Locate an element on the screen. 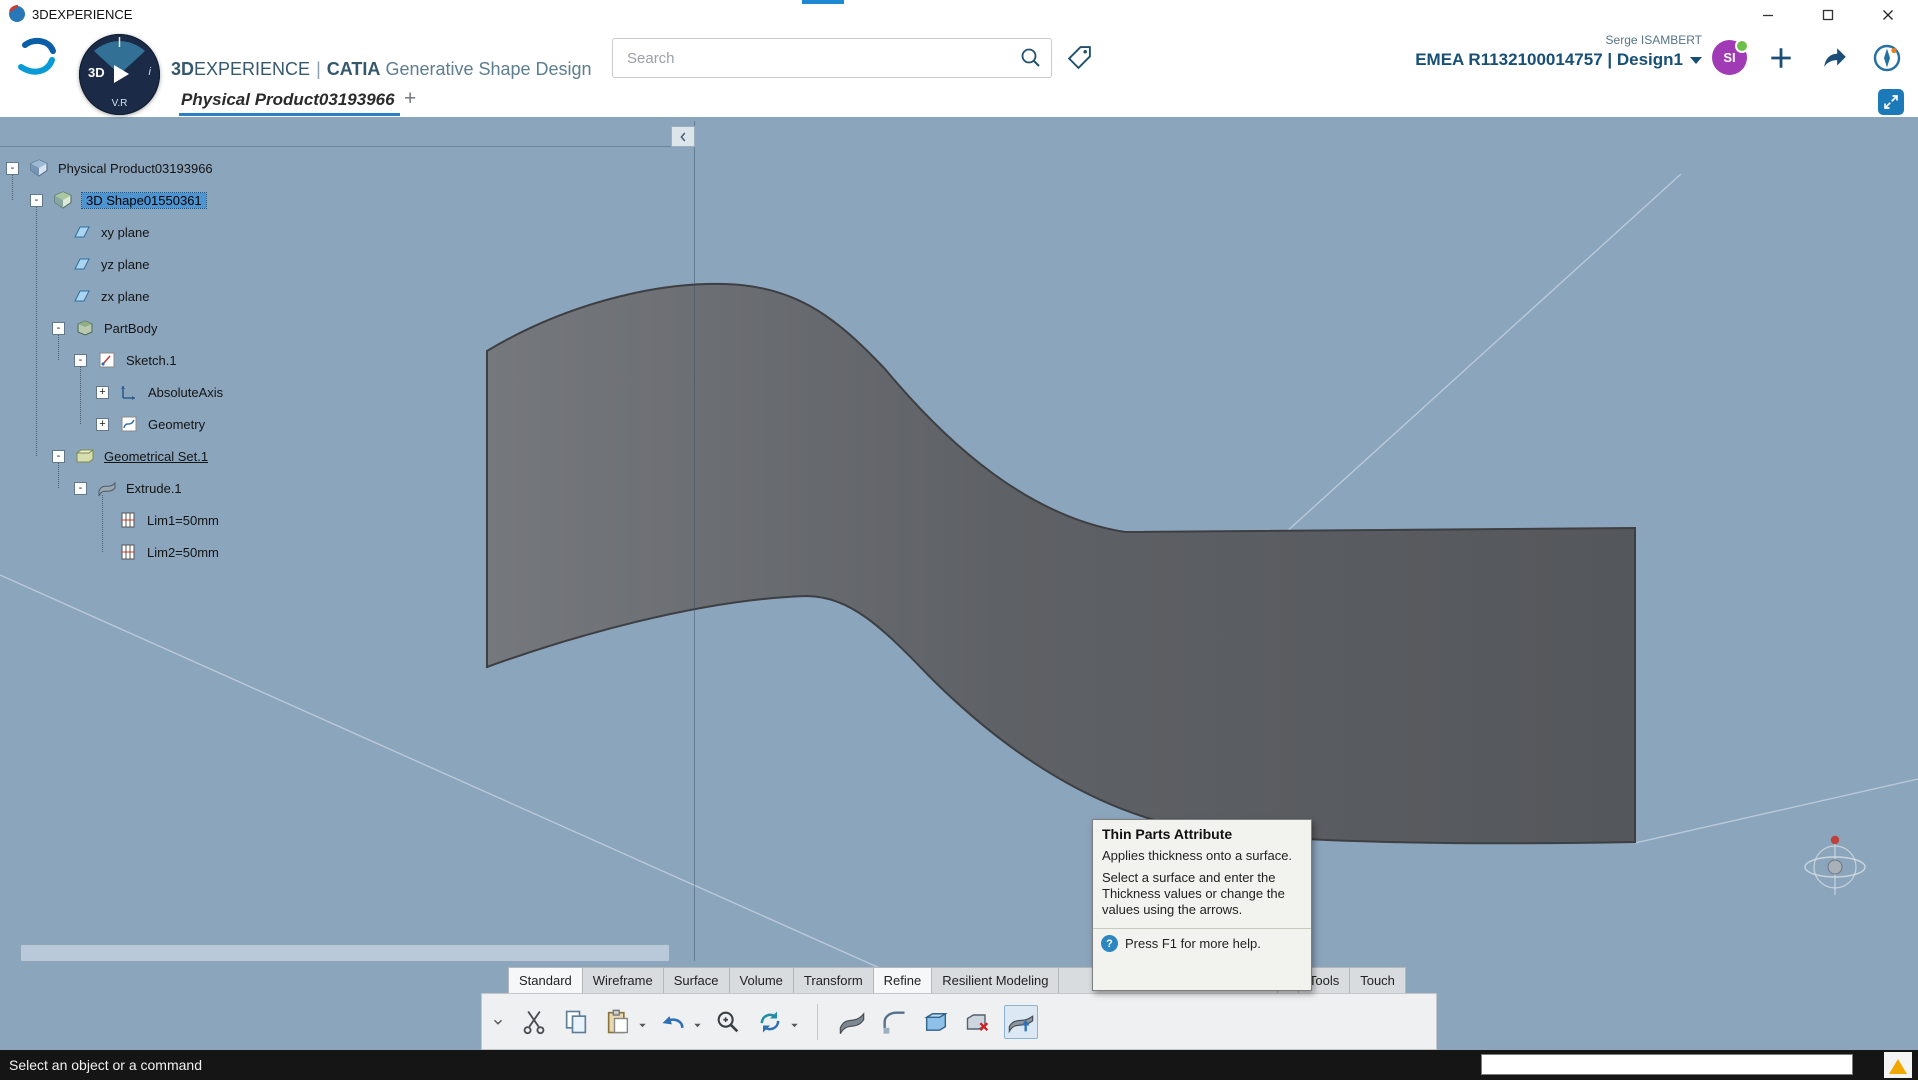 This screenshot has width=1918, height=1080. tree-item-xy-plane: xy plane is located at coordinates (383, 232).